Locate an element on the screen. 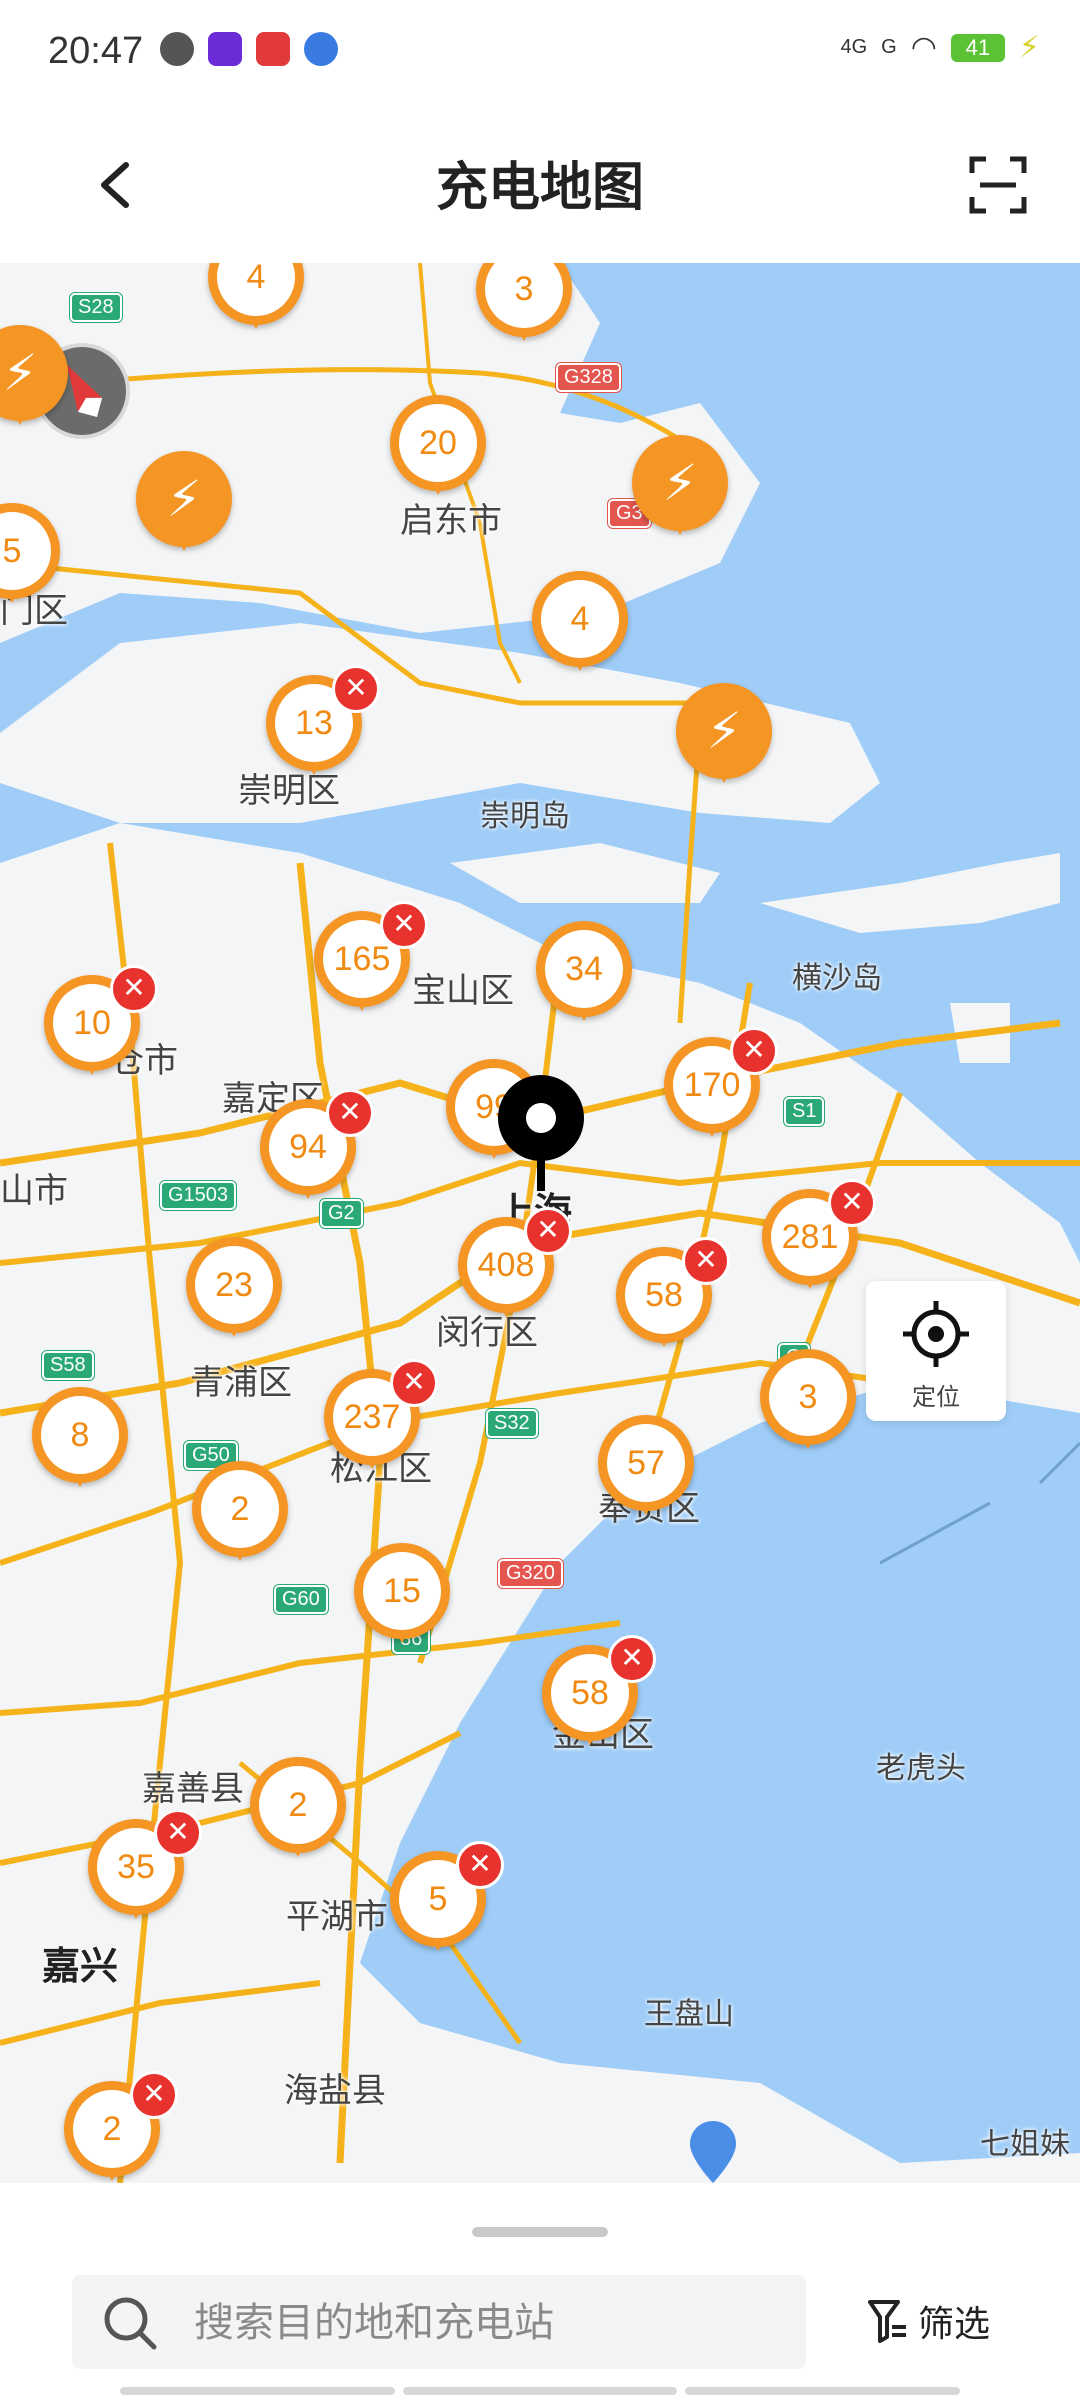 The image size is (1080, 2400). place-label-qijiemei: 七姐妹 is located at coordinates (1025, 2144).